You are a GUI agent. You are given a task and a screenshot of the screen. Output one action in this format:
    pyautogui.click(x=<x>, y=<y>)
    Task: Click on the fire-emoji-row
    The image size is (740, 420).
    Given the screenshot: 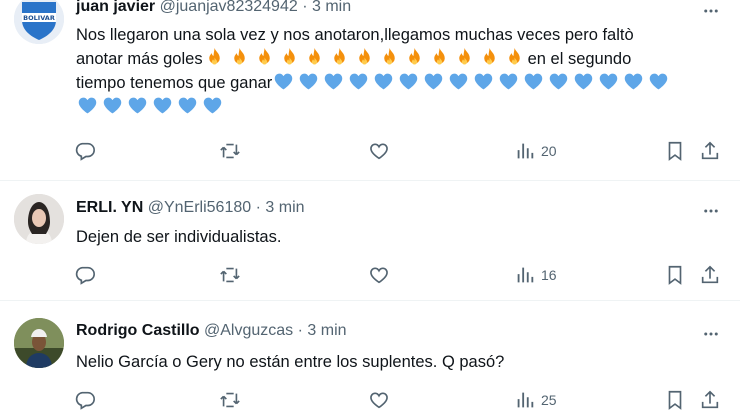 What is the action you would take?
    pyautogui.click(x=365, y=59)
    